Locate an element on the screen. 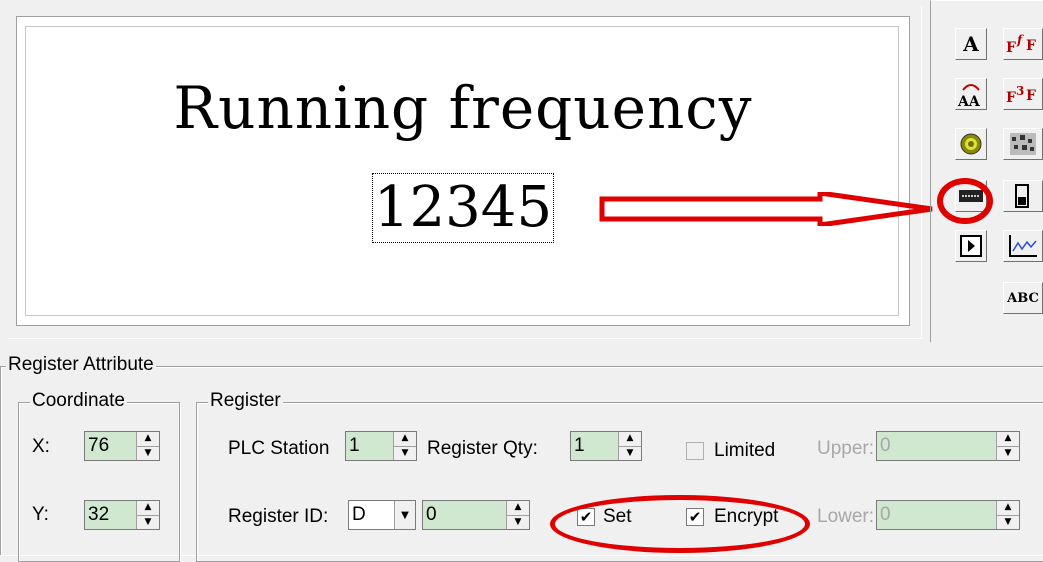 The width and height of the screenshot is (1043, 562). x-coordinate-spinbox: 76 ▲ ▼ is located at coordinates (122, 446).